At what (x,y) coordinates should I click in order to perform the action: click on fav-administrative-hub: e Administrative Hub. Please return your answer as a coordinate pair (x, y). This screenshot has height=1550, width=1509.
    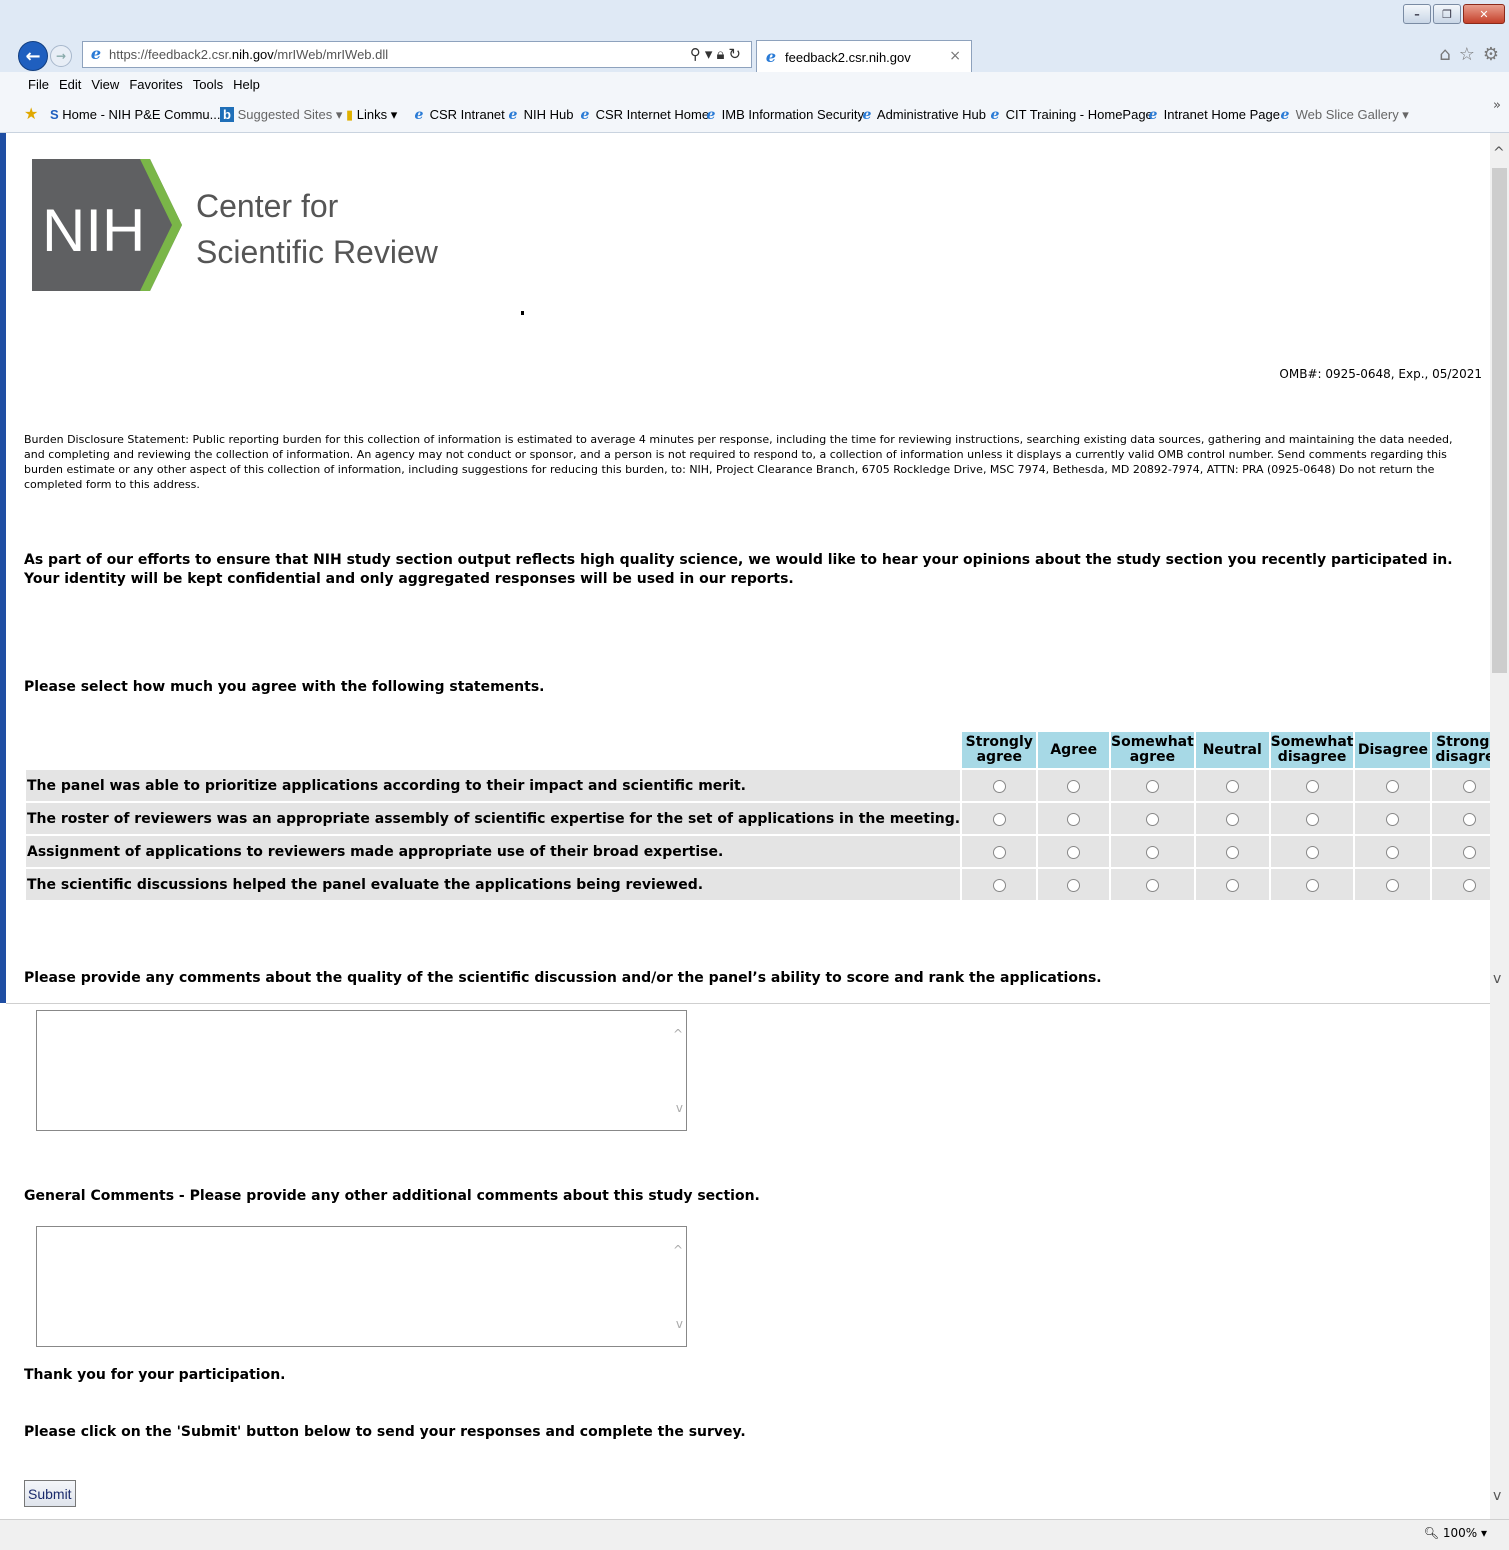
    Looking at the image, I should click on (923, 115).